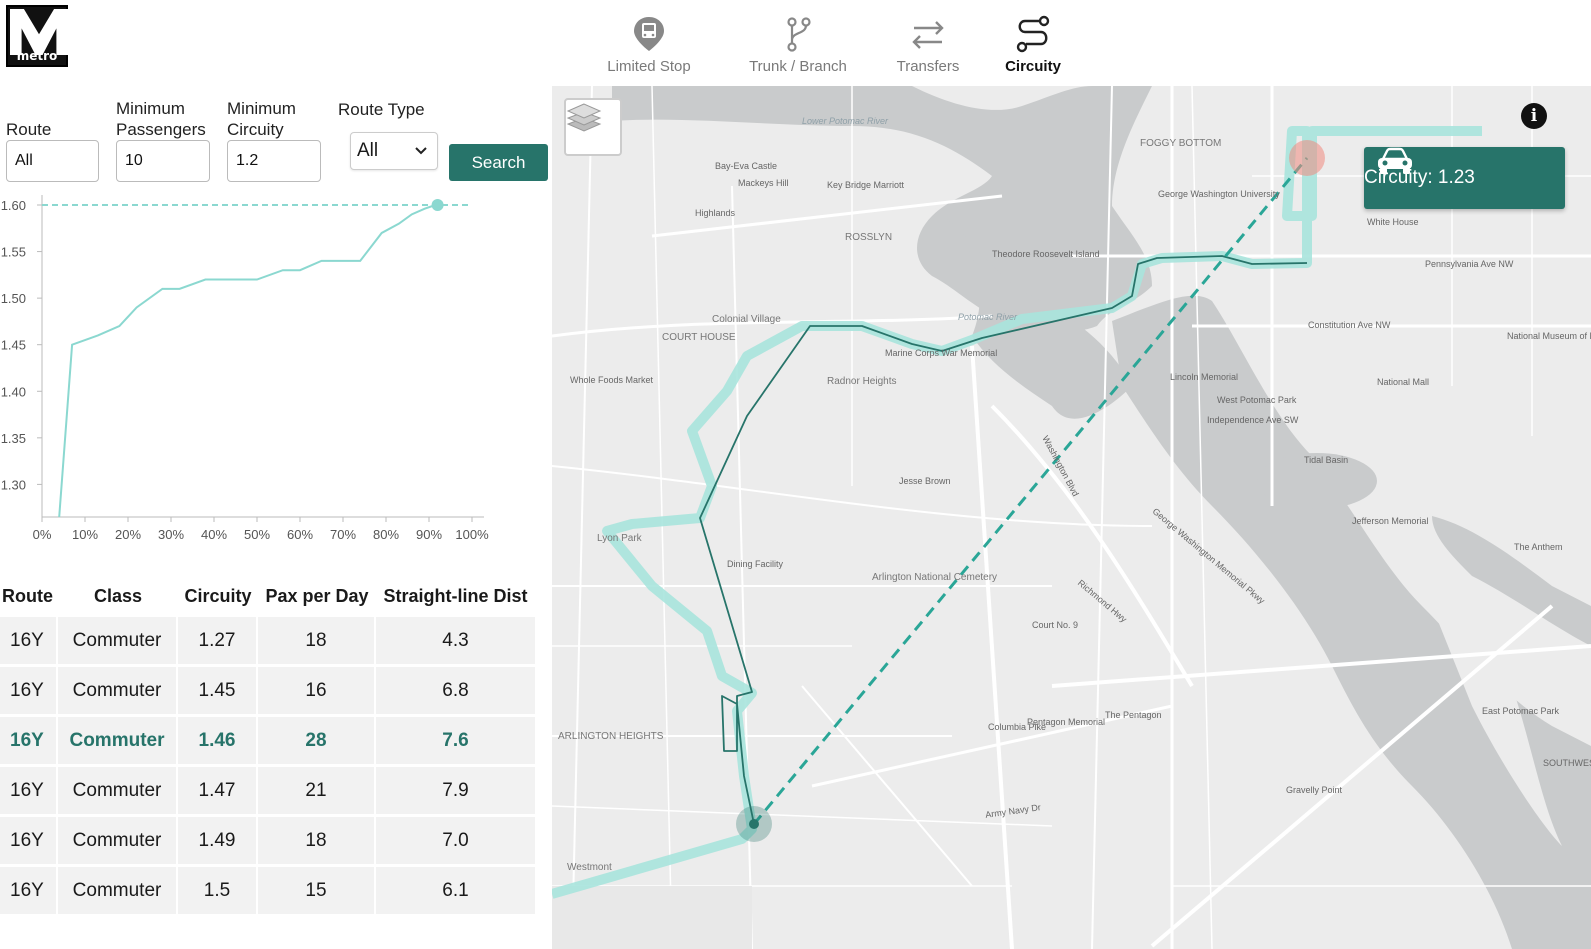 This screenshot has height=949, width=1591. Describe the element at coordinates (317, 690) in the screenshot. I see `table-cell: 16` at that location.